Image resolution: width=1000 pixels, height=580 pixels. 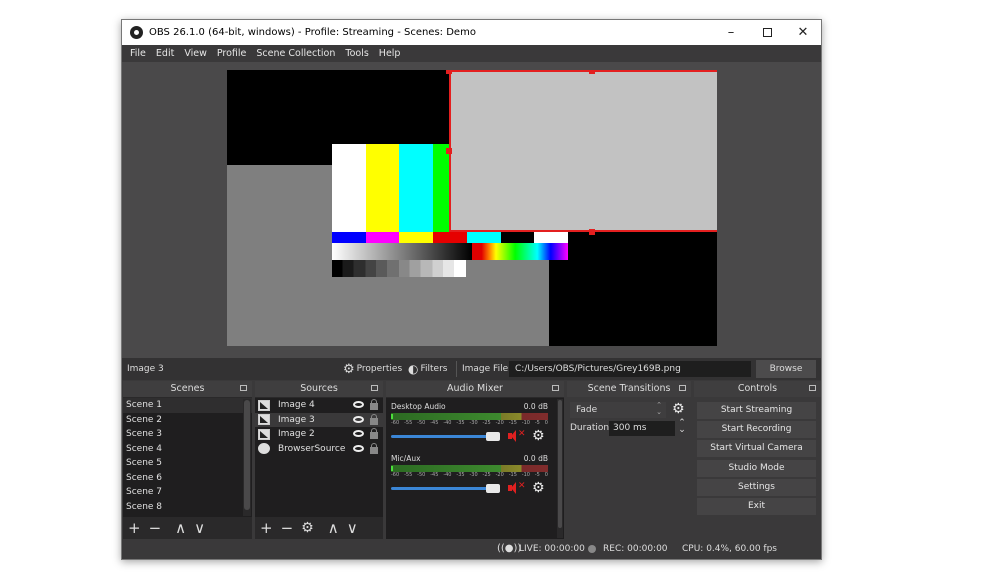 I want to click on start-streaming-button: Start Streaming, so click(x=756, y=410).